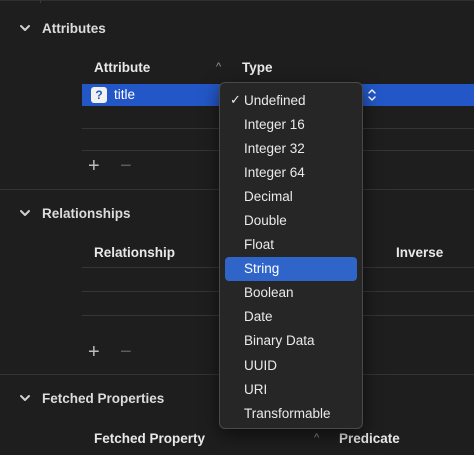  I want to click on attributes-table-header: Attribute ^ Type, so click(278, 68).